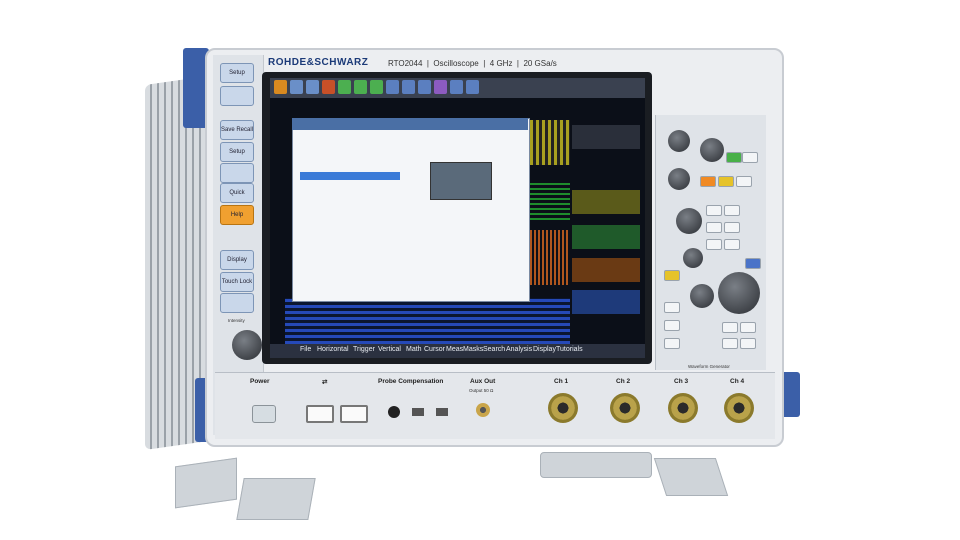 This screenshot has width=960, height=540. Describe the element at coordinates (247, 345) in the screenshot. I see `intensity-knob` at that location.